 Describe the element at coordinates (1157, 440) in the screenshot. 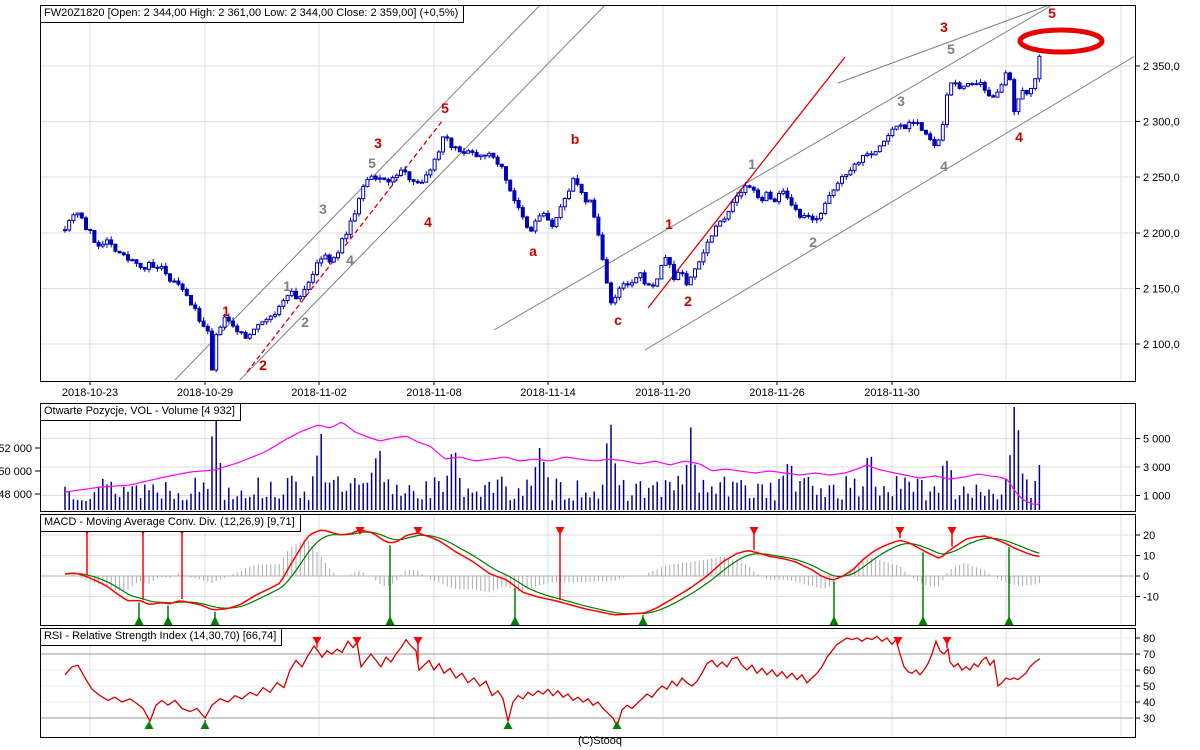

I see `volume-axis-label: 5 000` at that location.